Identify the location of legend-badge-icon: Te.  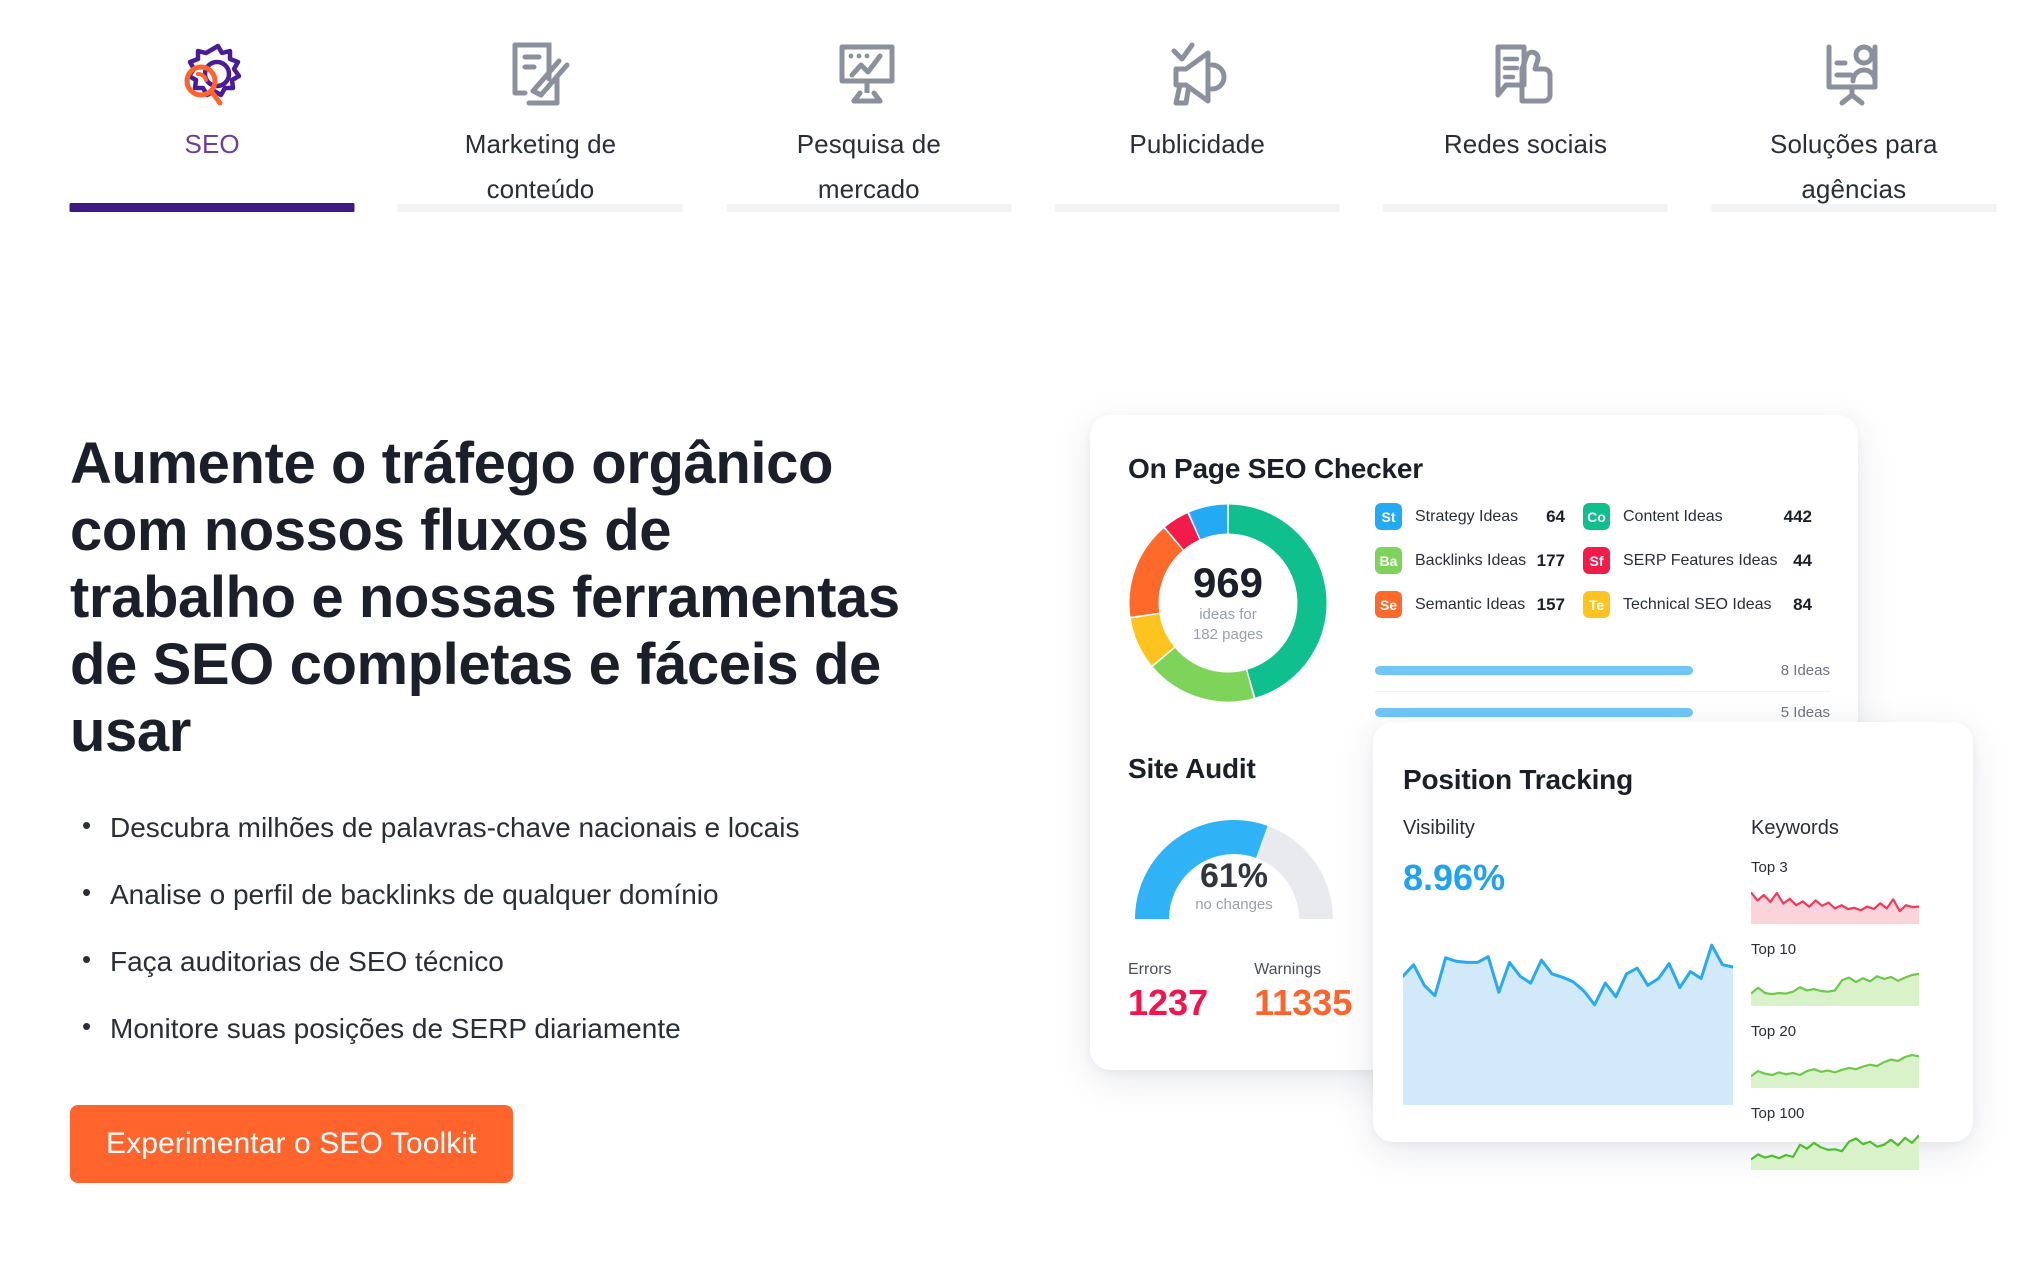
(1596, 604).